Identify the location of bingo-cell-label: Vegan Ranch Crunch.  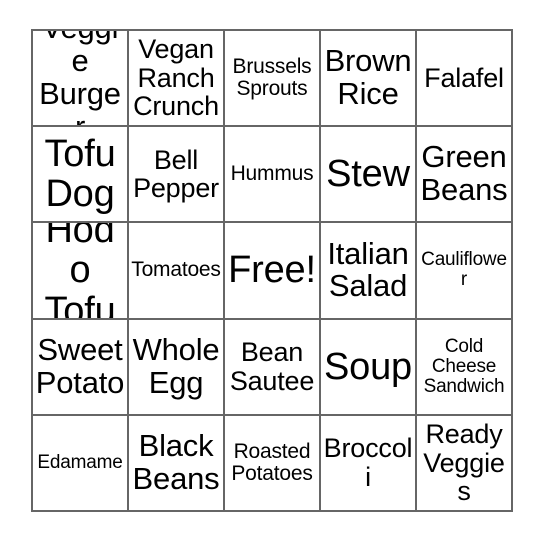
(176, 78).